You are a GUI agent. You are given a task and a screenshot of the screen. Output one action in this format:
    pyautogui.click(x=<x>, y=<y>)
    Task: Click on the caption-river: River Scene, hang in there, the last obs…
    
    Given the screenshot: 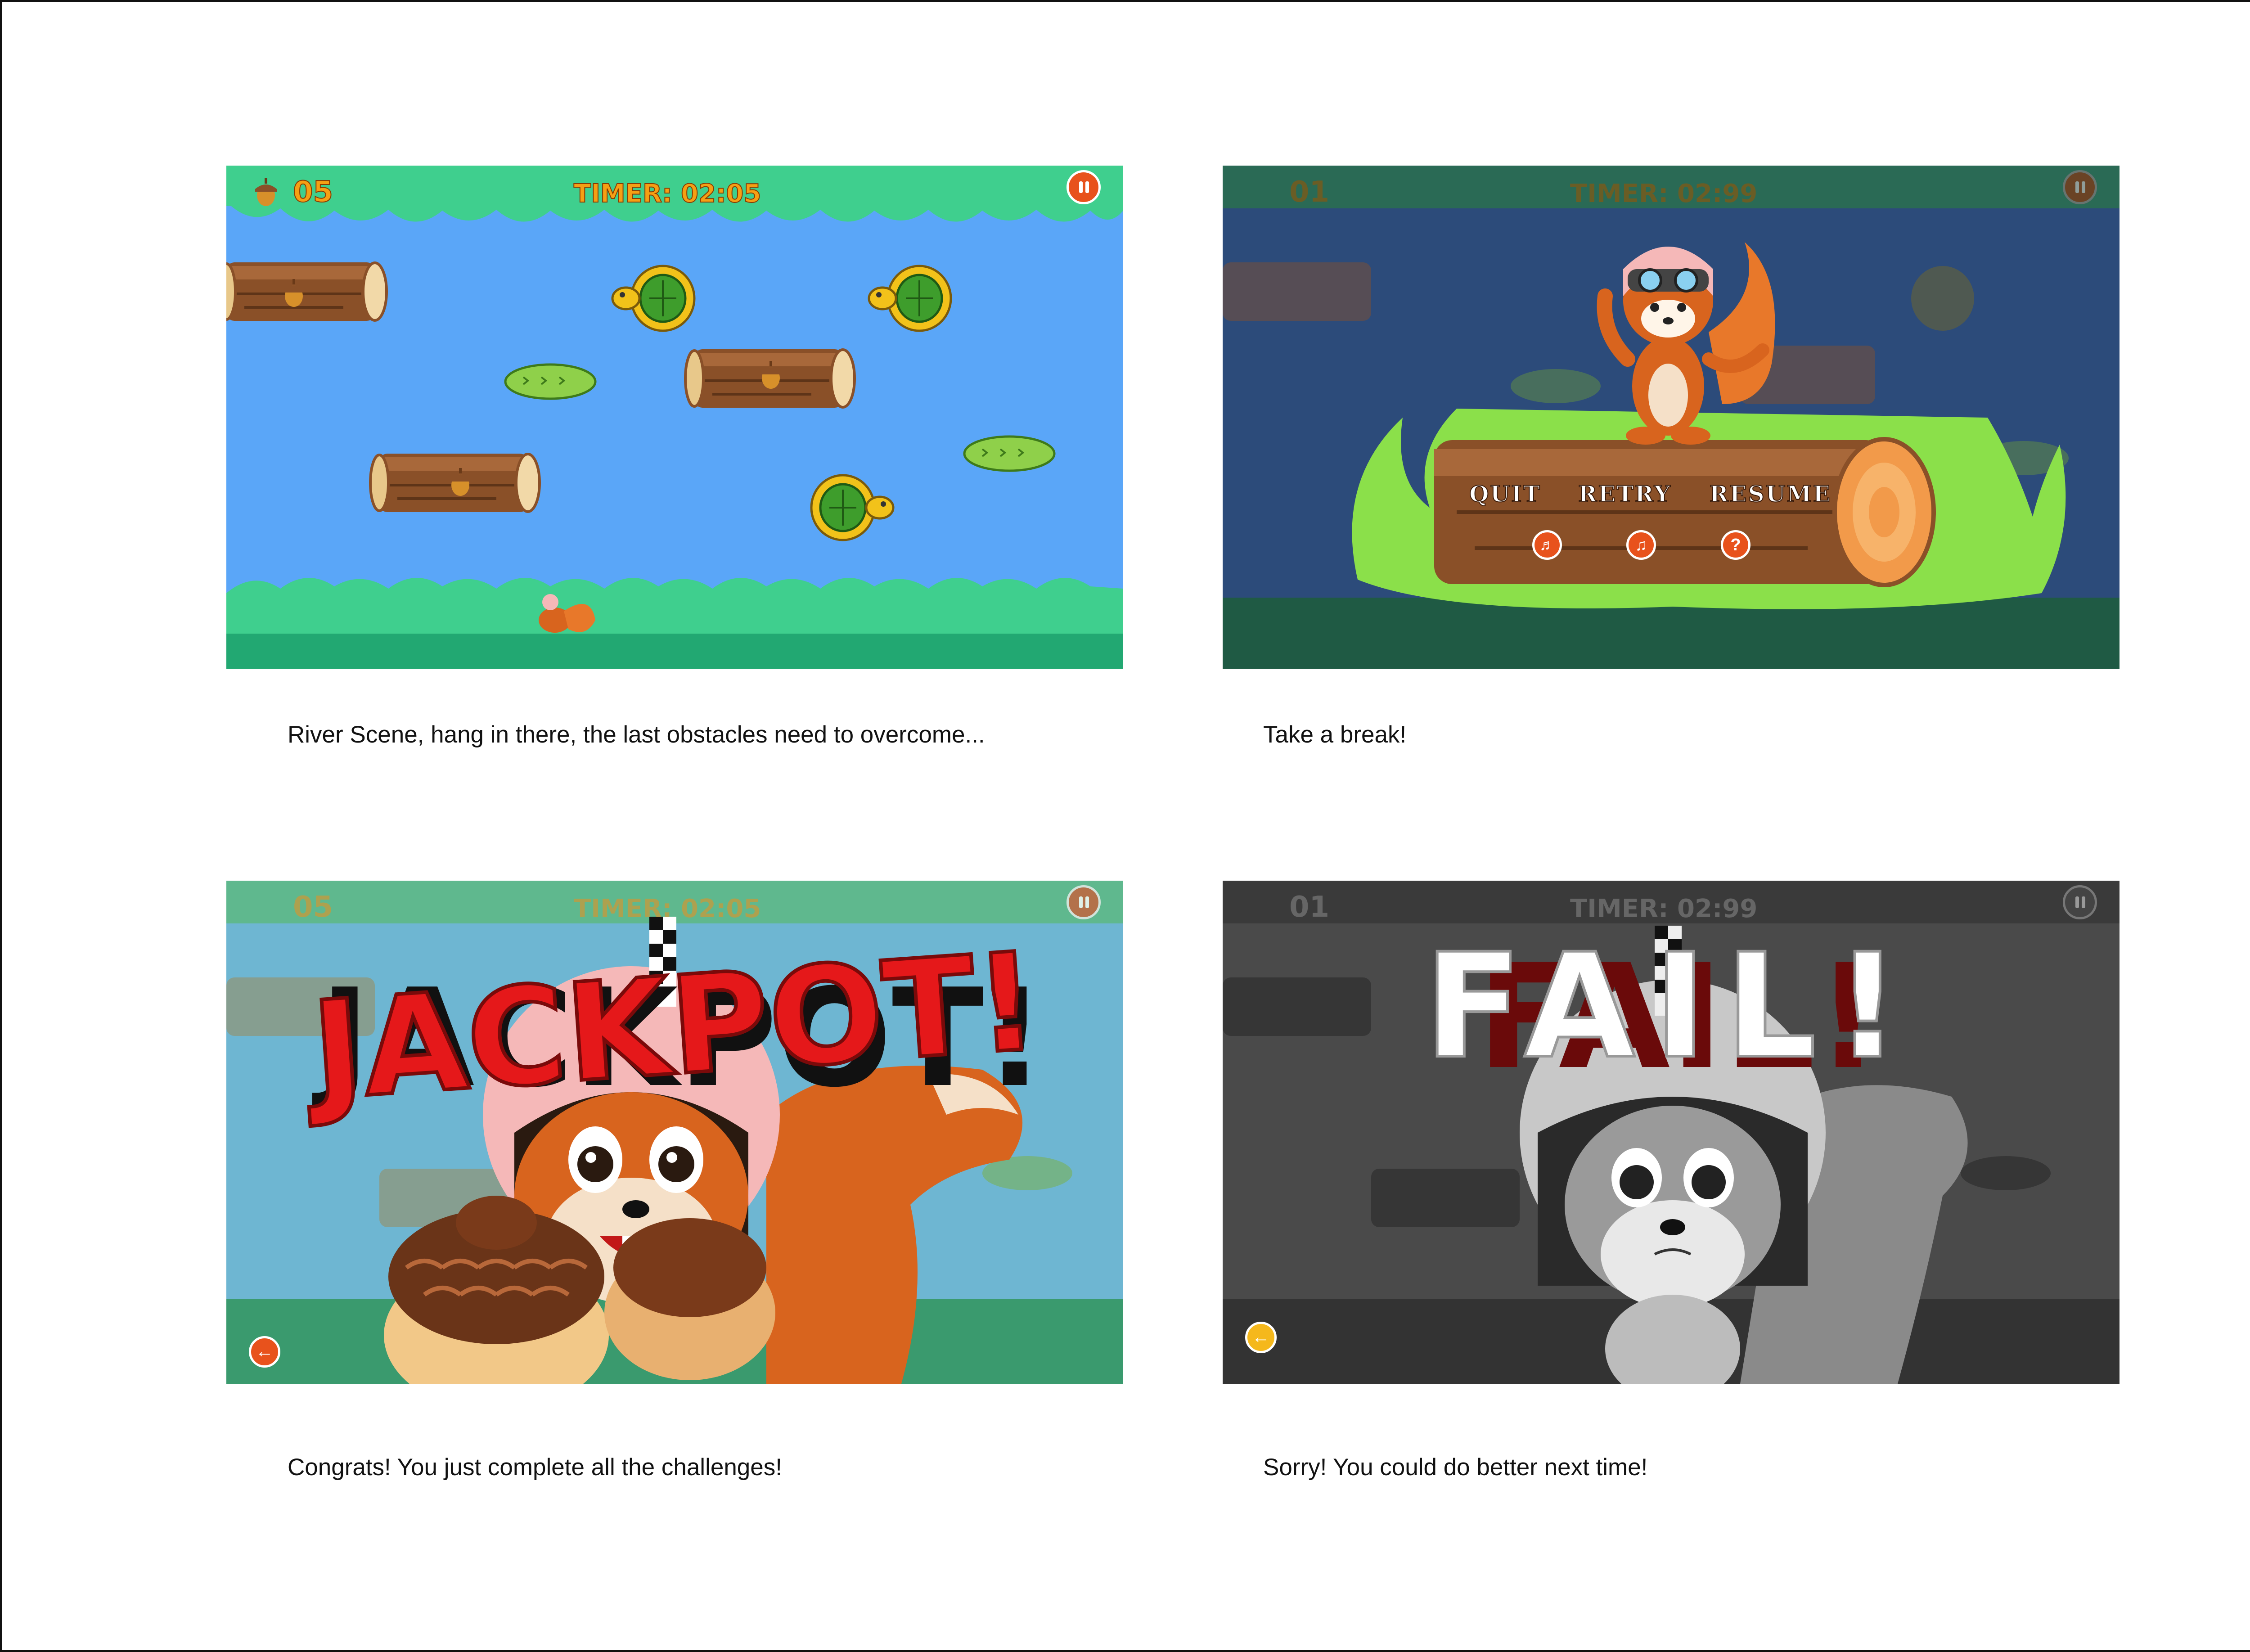 What is the action you would take?
    pyautogui.click(x=637, y=734)
    